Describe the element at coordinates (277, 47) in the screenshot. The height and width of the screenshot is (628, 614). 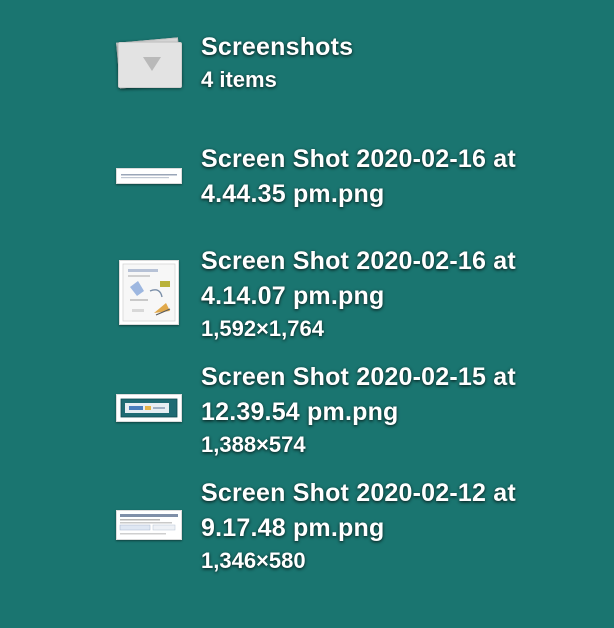
I see `stack-title: Screenshots` at that location.